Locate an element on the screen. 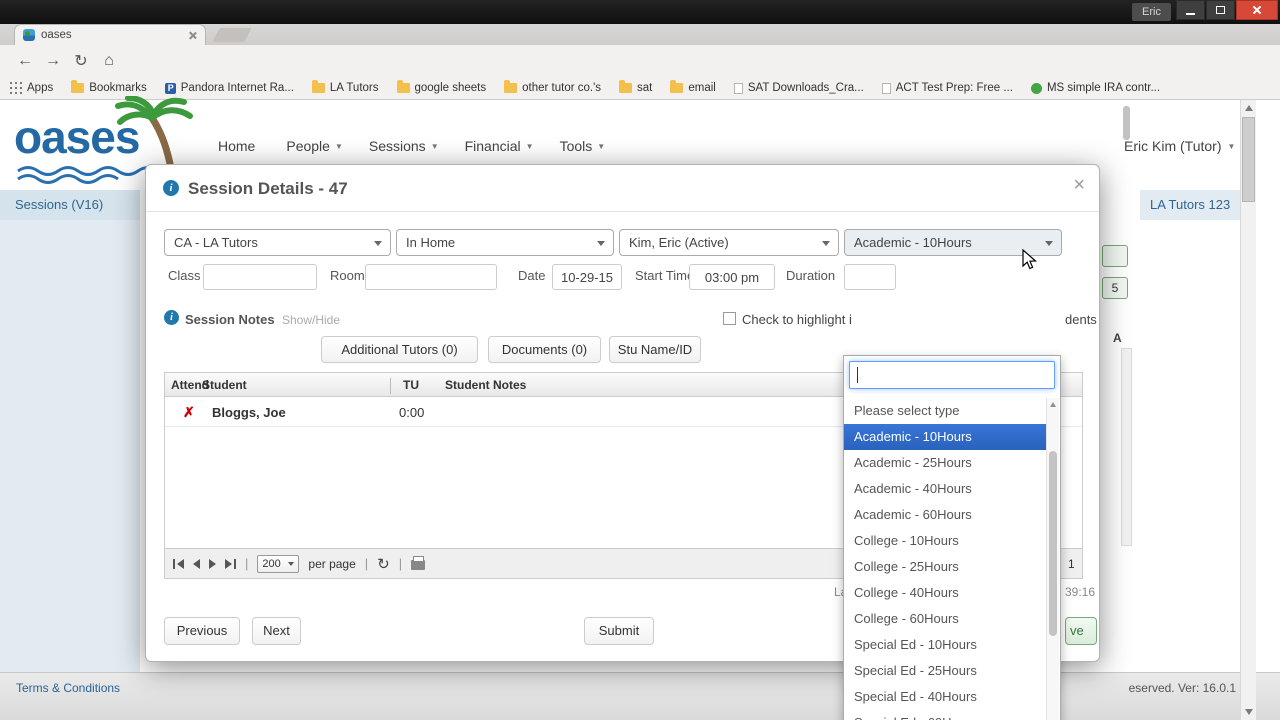 The height and width of the screenshot is (720, 1280). browser-profile-badge: Eric is located at coordinates (1151, 12).